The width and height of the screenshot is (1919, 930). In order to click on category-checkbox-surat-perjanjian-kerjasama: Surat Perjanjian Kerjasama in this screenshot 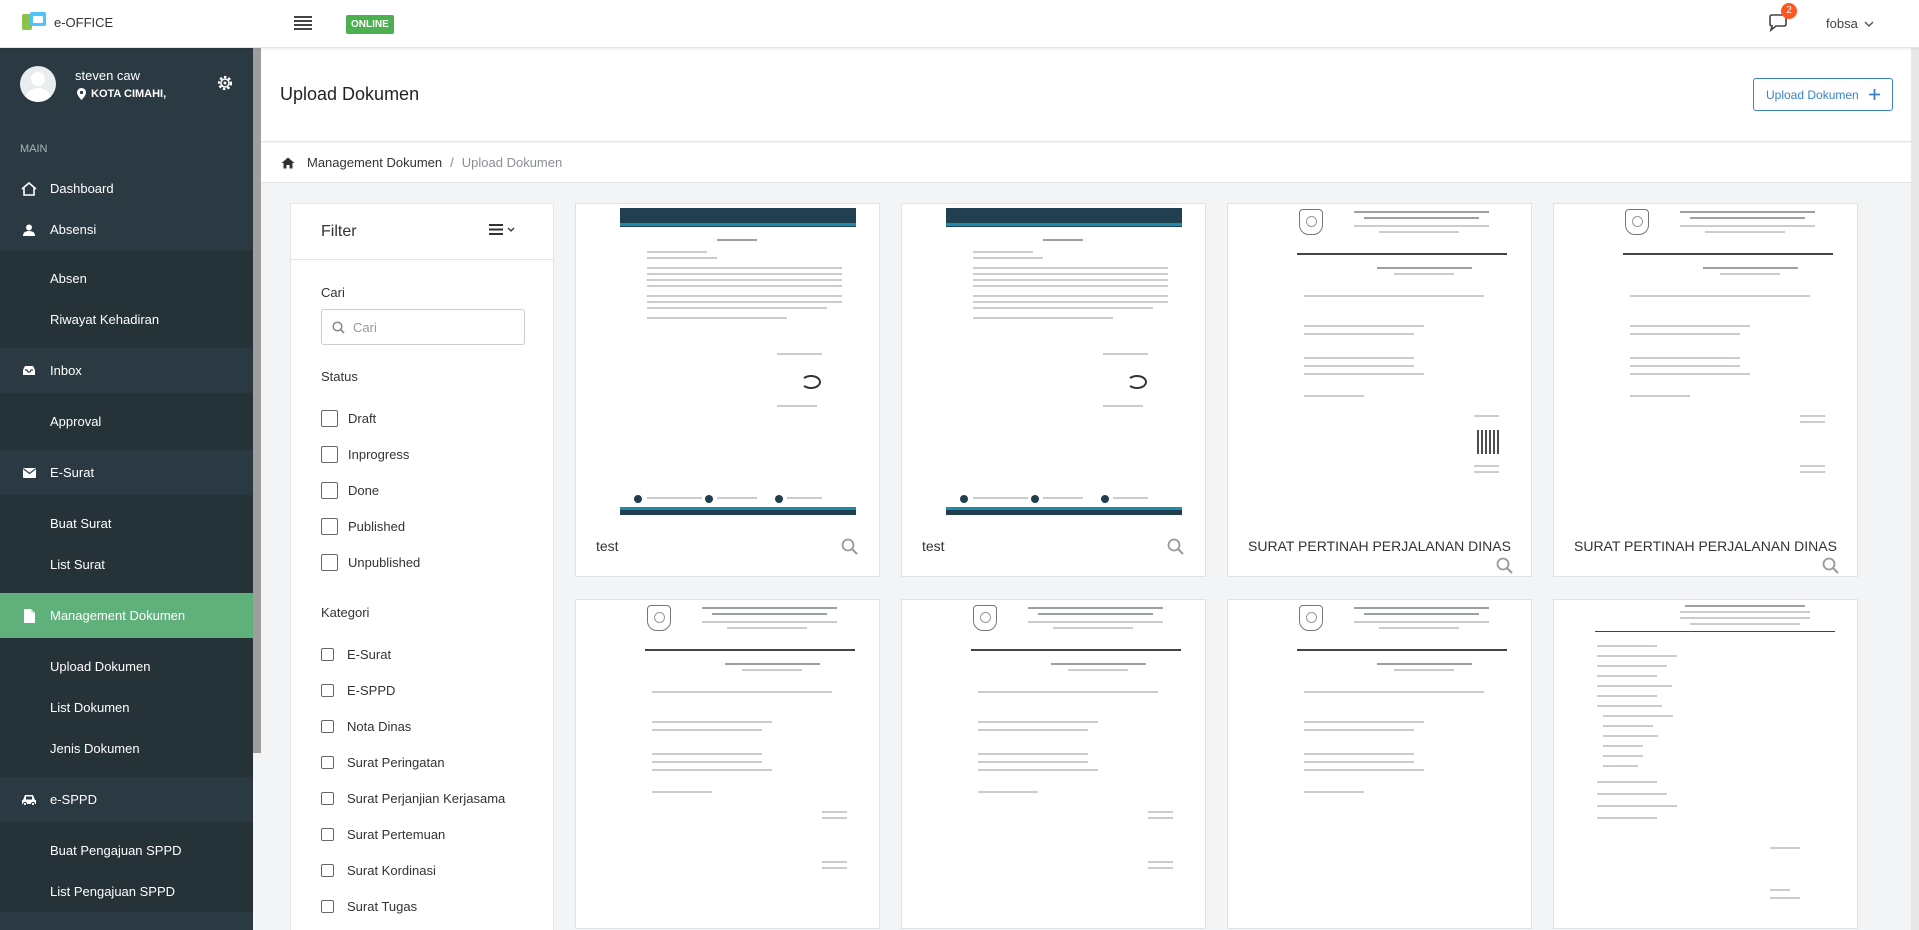, I will do `click(413, 798)`.